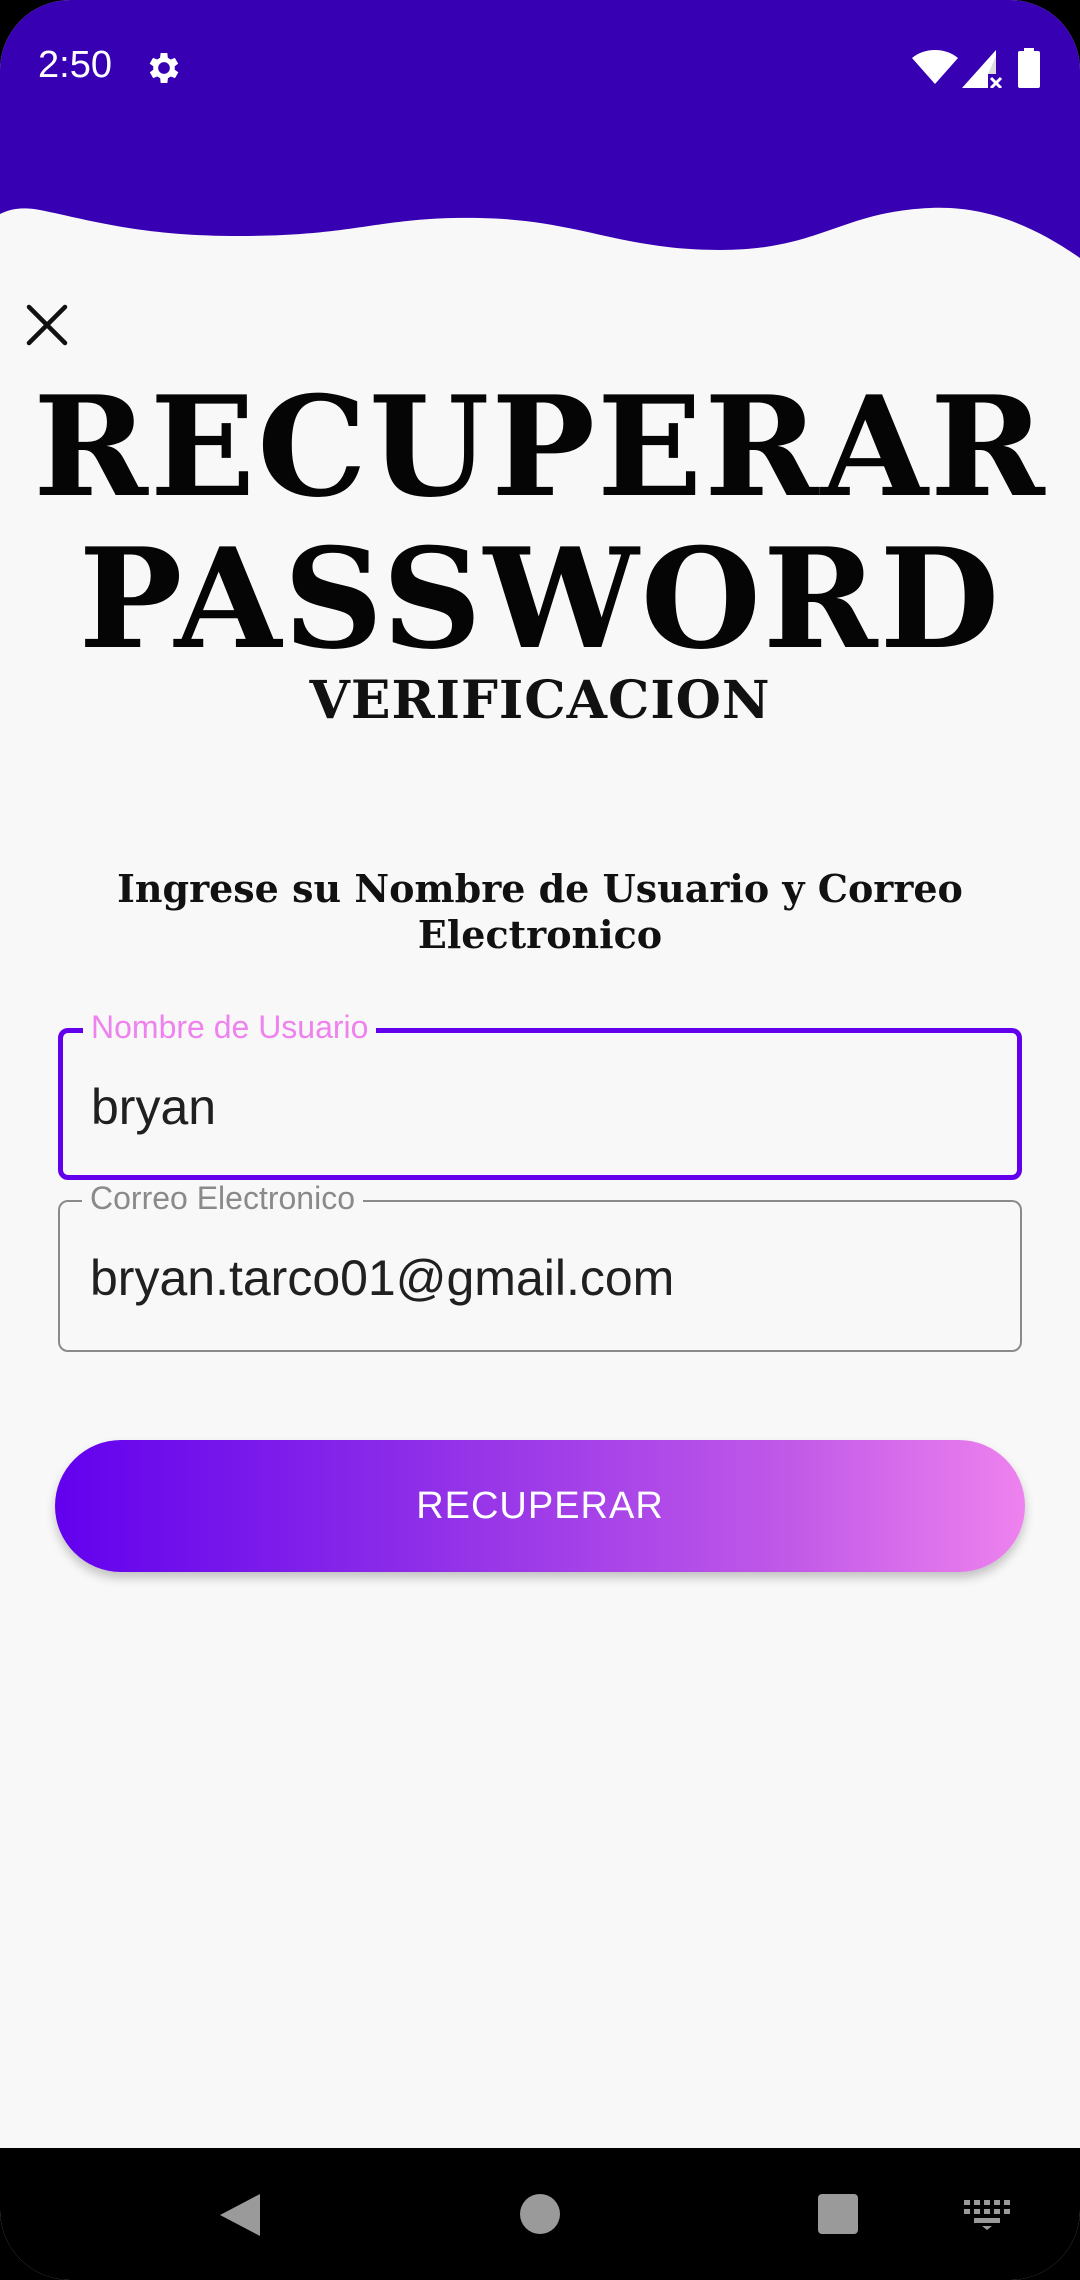 This screenshot has width=1080, height=2280. What do you see at coordinates (540, 446) in the screenshot?
I see `page-title-line1: RECUPERAR` at bounding box center [540, 446].